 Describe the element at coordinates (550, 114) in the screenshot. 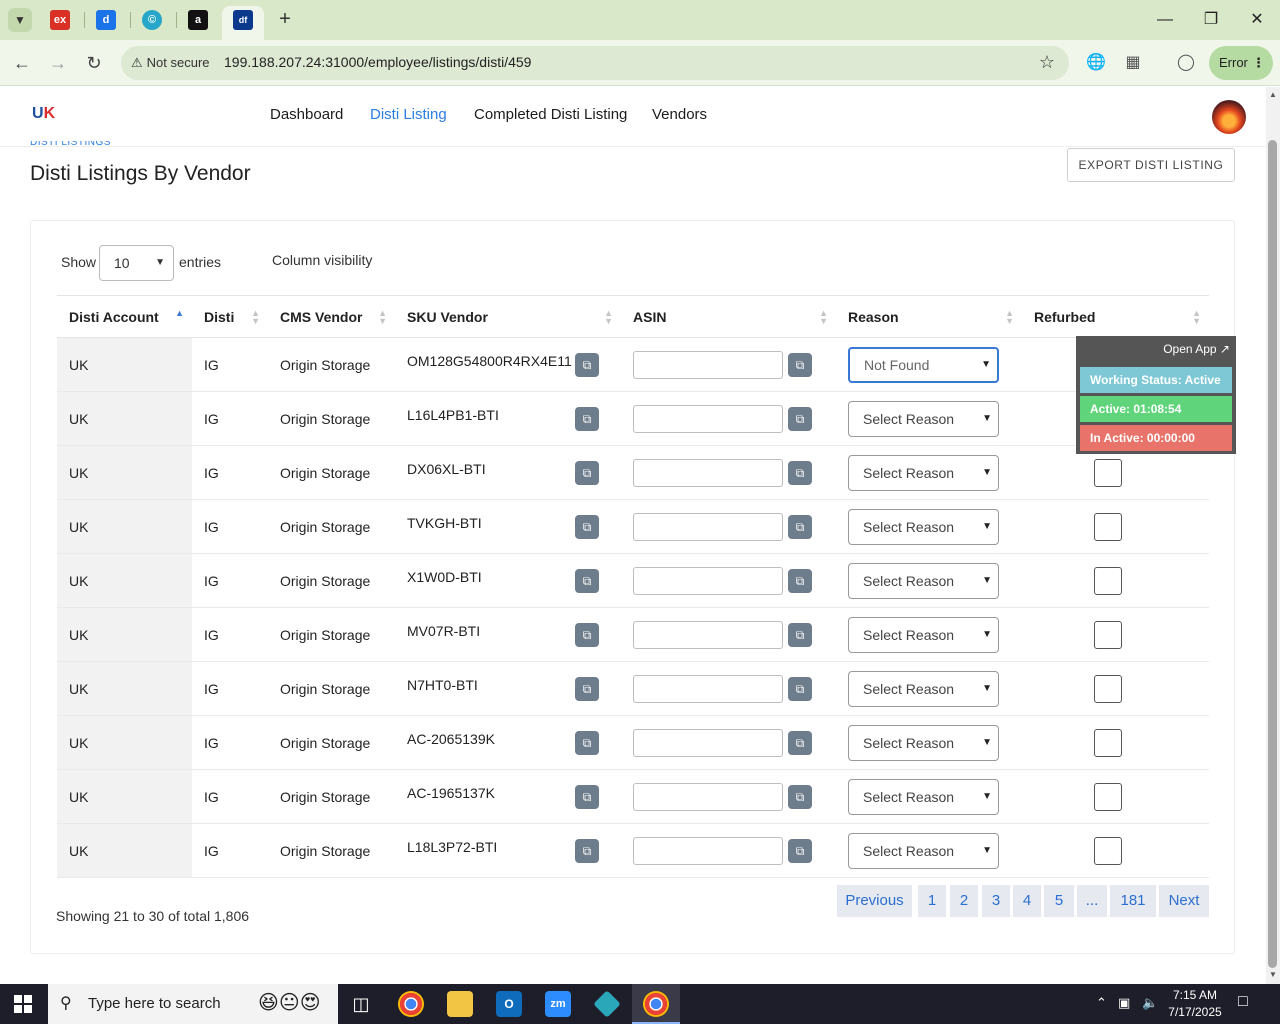

I see `nav-completed-disti-listing: Completed Disti Listing` at that location.